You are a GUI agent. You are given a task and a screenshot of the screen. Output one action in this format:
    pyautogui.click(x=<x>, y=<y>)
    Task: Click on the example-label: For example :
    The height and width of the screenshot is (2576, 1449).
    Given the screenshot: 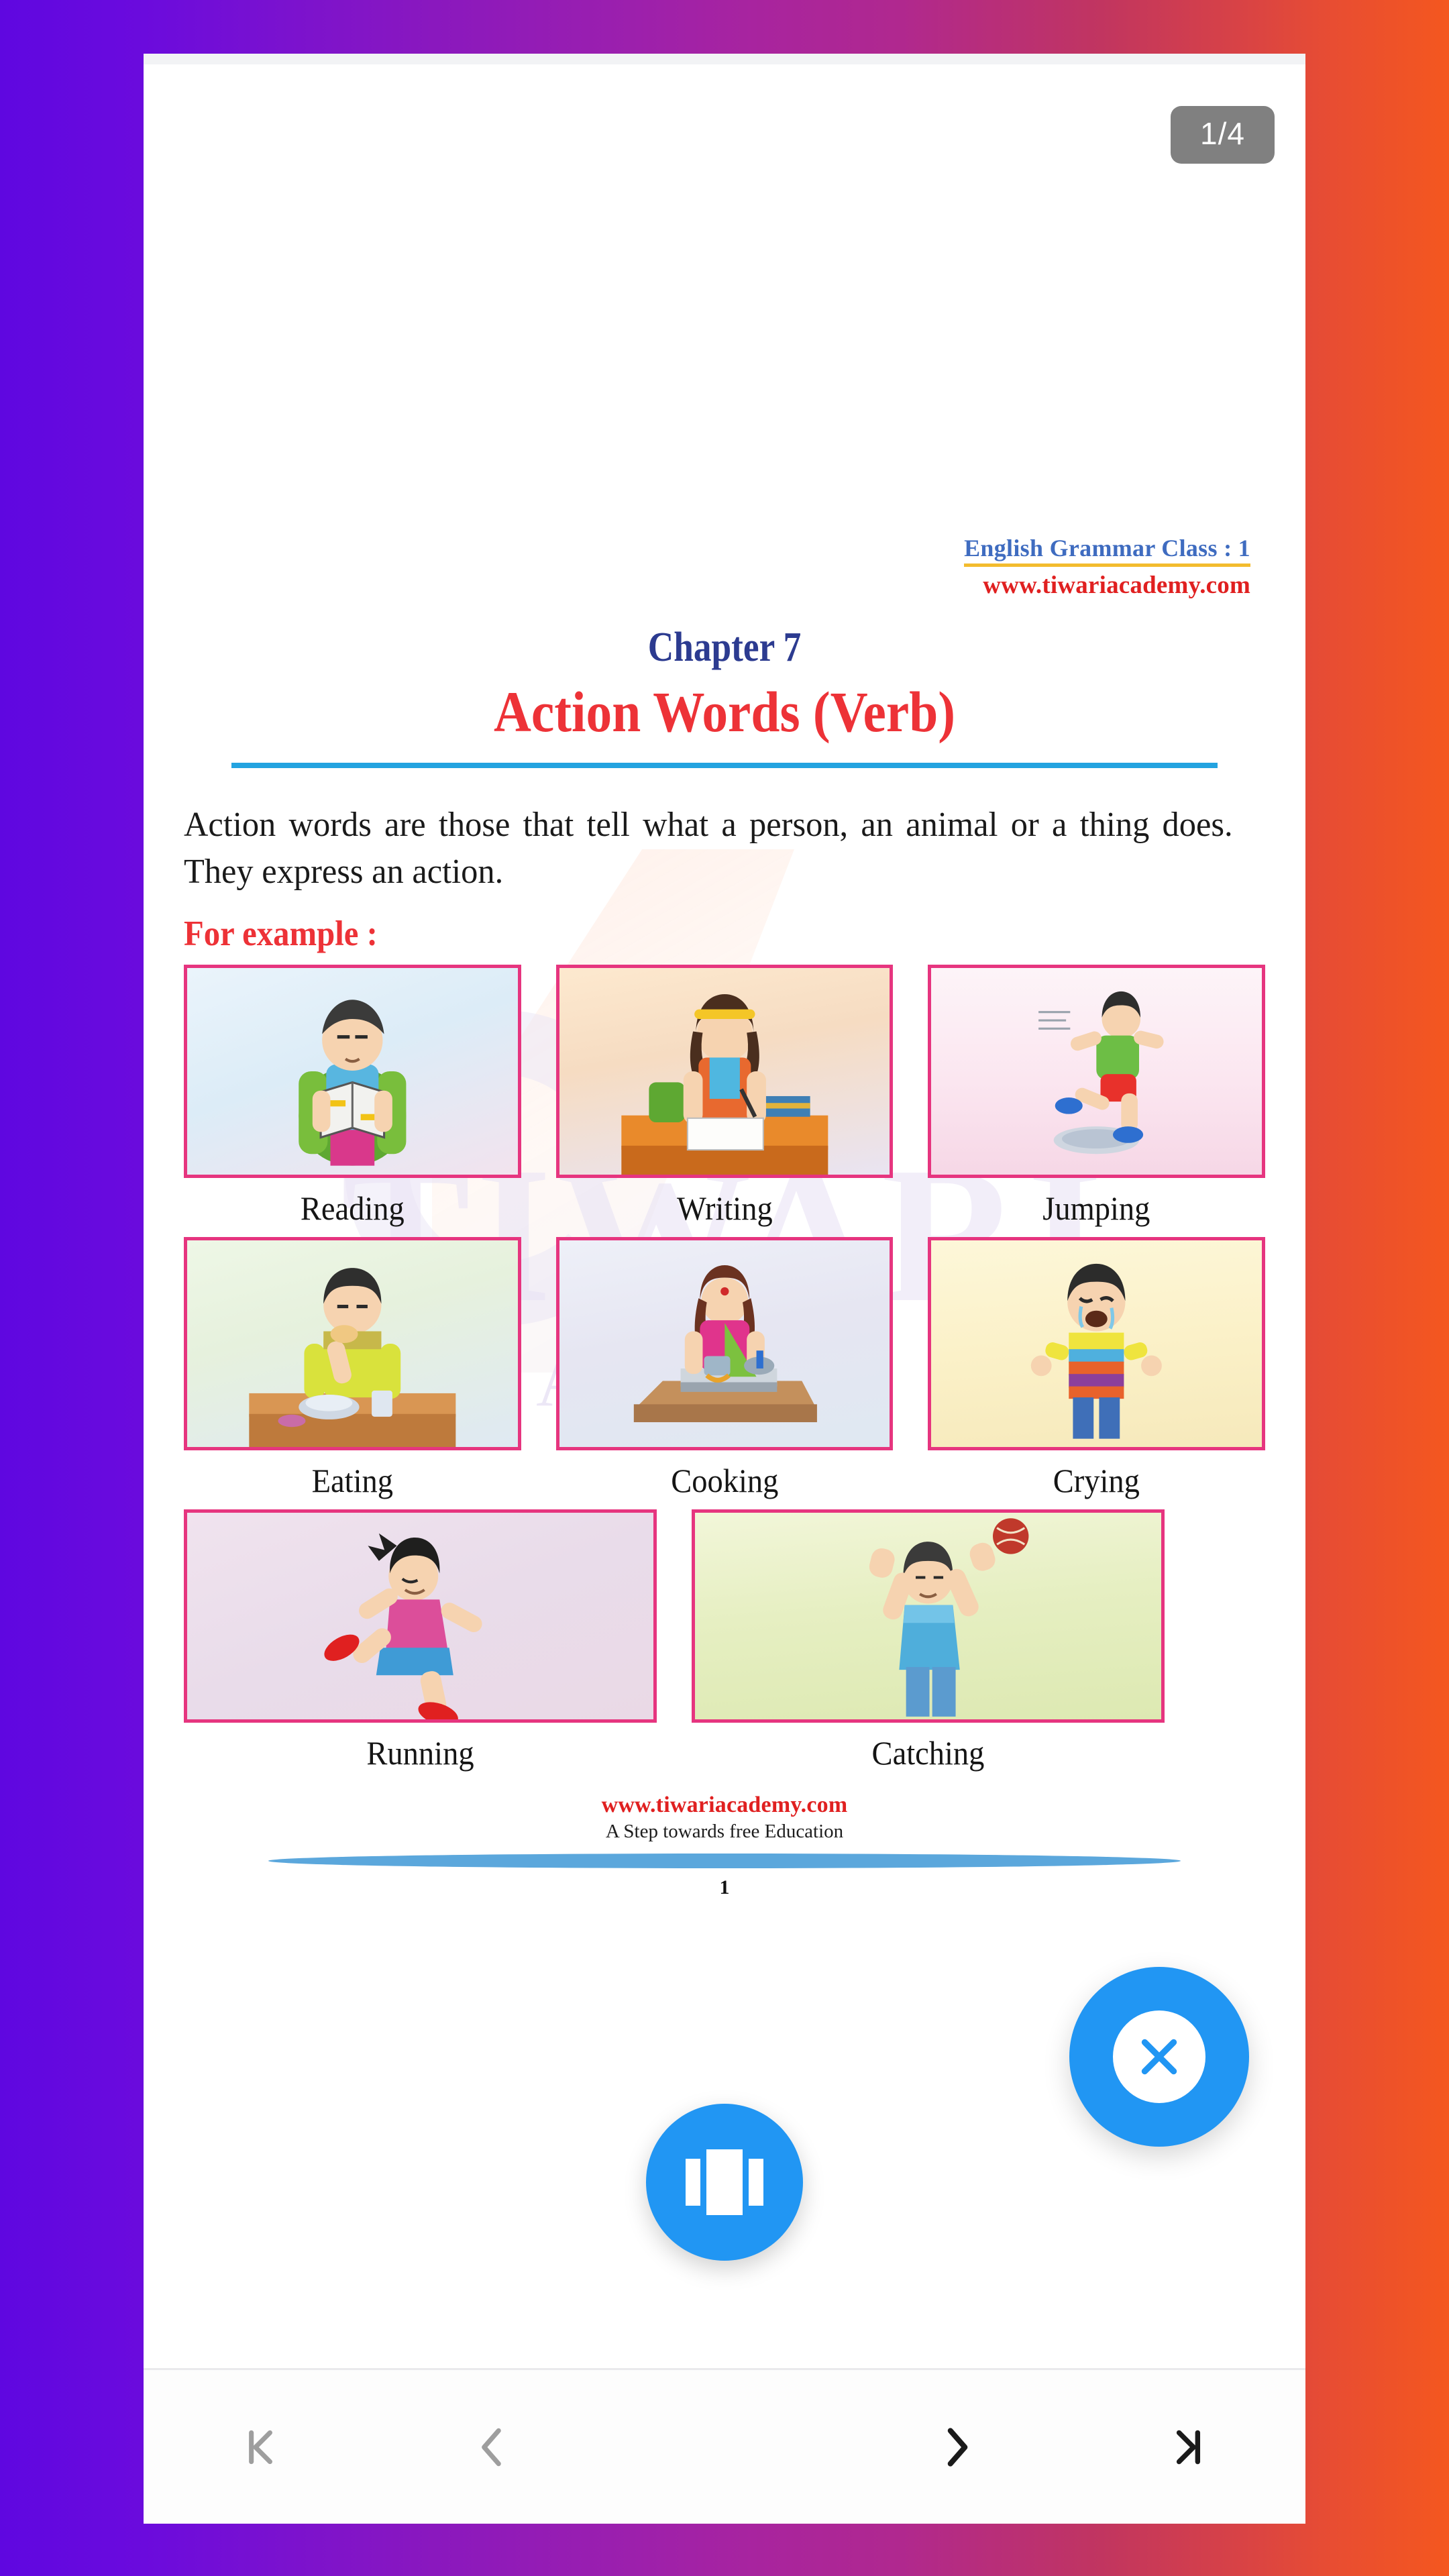 What is the action you would take?
    pyautogui.click(x=281, y=934)
    